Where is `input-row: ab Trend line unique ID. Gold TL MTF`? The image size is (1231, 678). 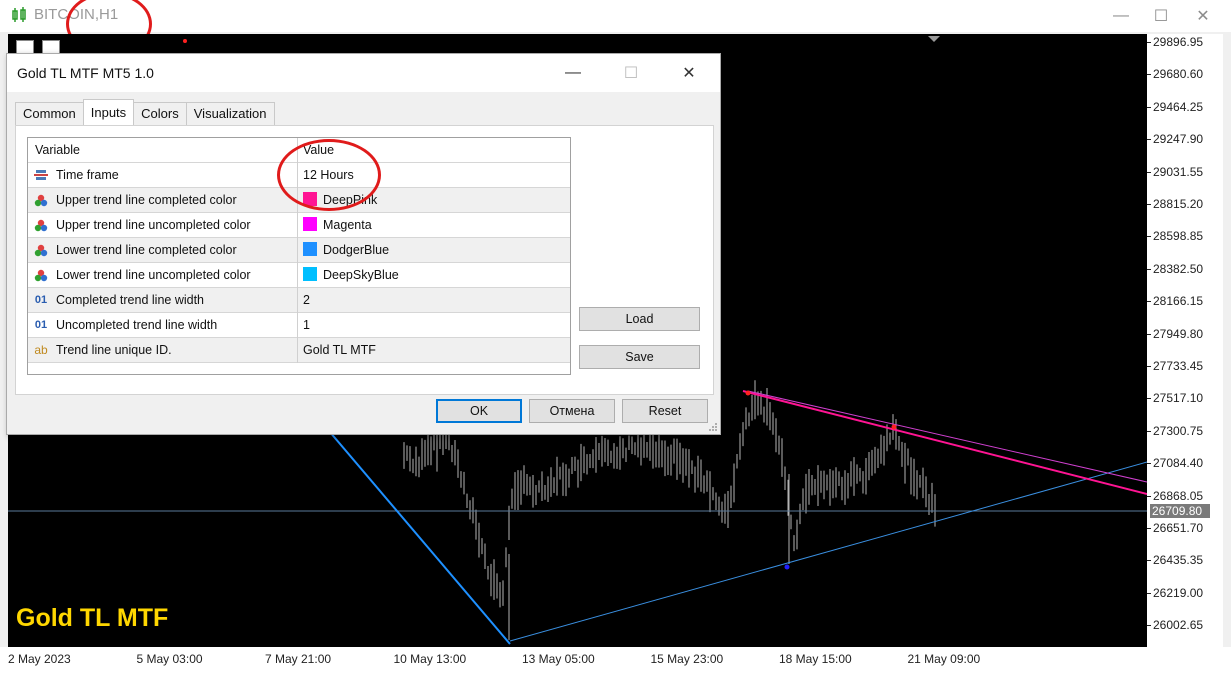 input-row: ab Trend line unique ID. Gold TL MTF is located at coordinates (299, 350).